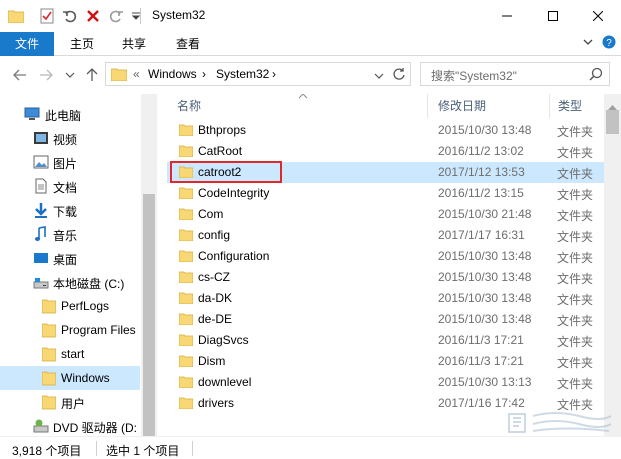 This screenshot has height=459, width=621. I want to click on tab-view: 查看, so click(188, 44).